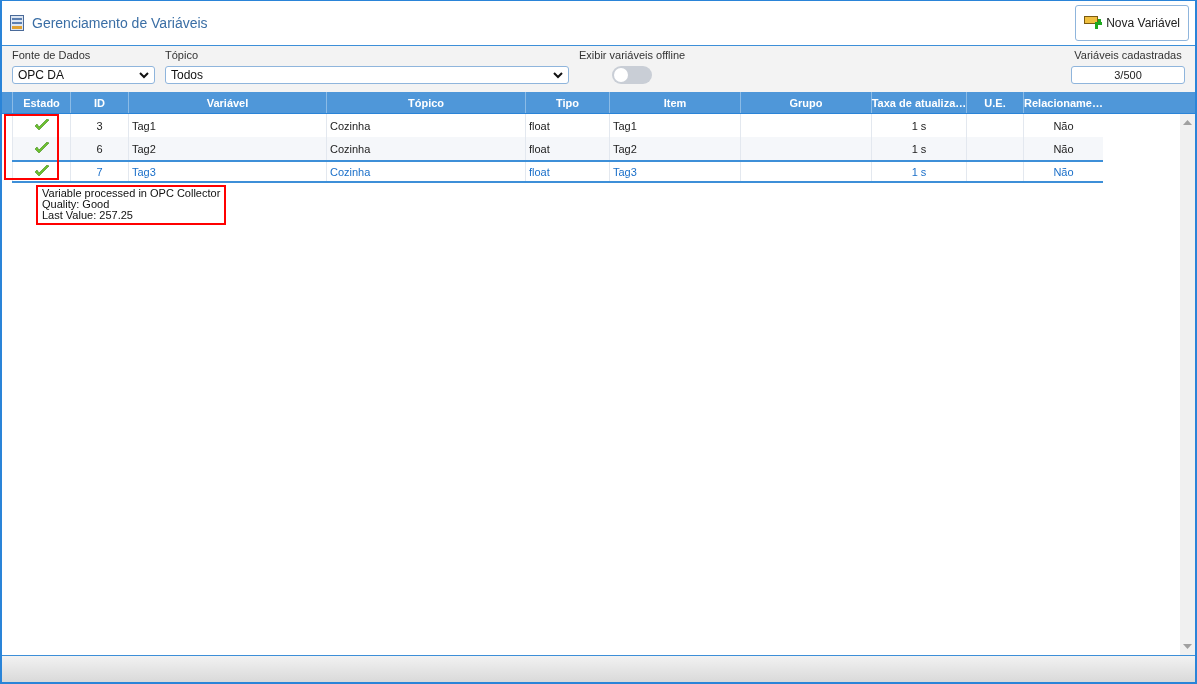  Describe the element at coordinates (1128, 55) in the screenshot. I see `field-label: Variáveis cadastradas` at that location.